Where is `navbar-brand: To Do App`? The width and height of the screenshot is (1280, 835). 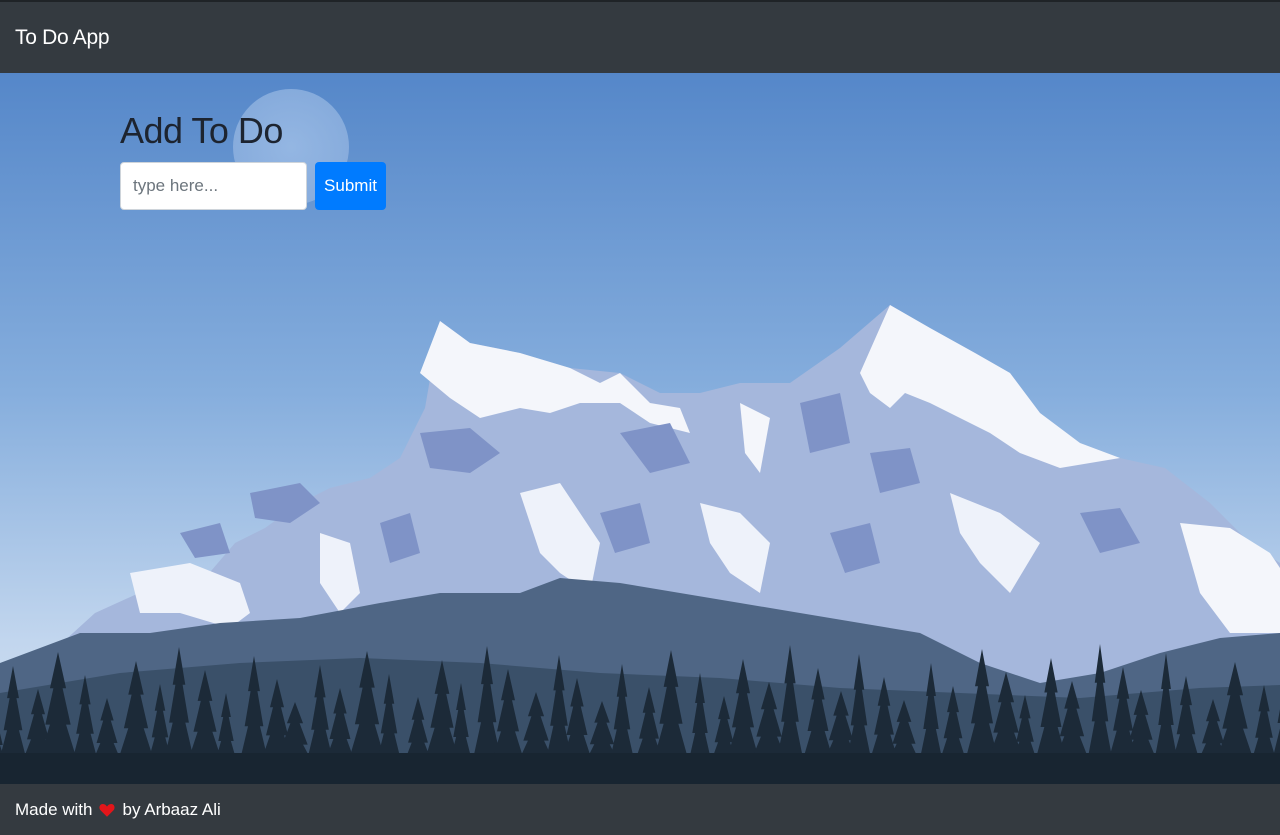
navbar-brand: To Do App is located at coordinates (62, 38).